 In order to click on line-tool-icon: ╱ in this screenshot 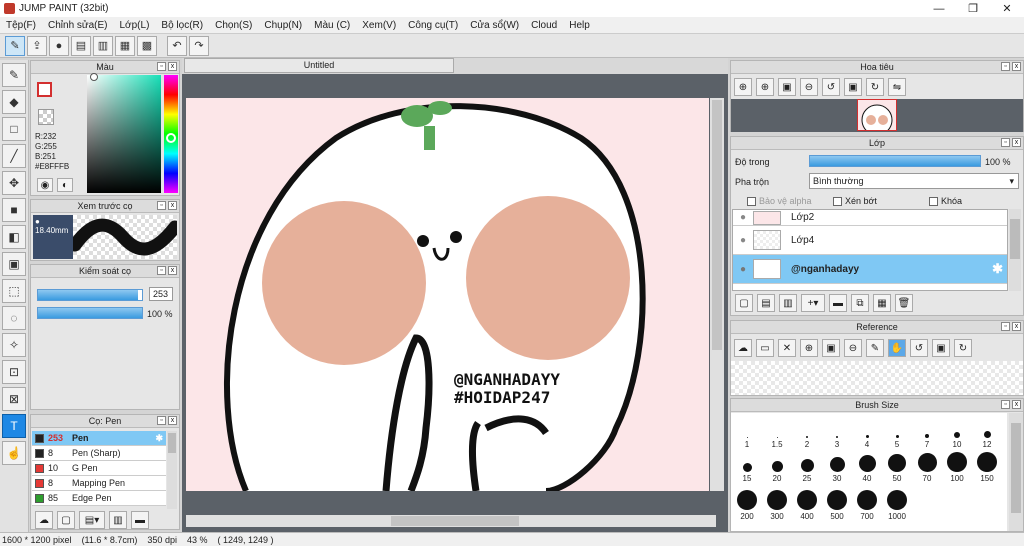, I will do `click(14, 156)`.